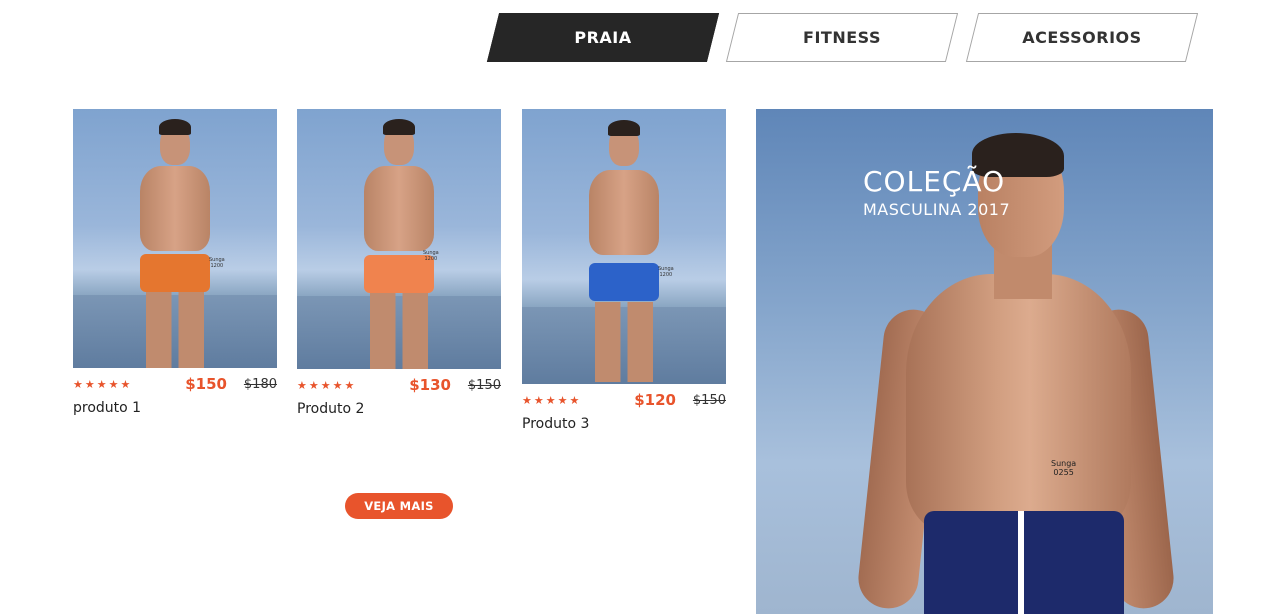 This screenshot has width=1286, height=614. What do you see at coordinates (655, 400) in the screenshot?
I see `product-price: $120` at bounding box center [655, 400].